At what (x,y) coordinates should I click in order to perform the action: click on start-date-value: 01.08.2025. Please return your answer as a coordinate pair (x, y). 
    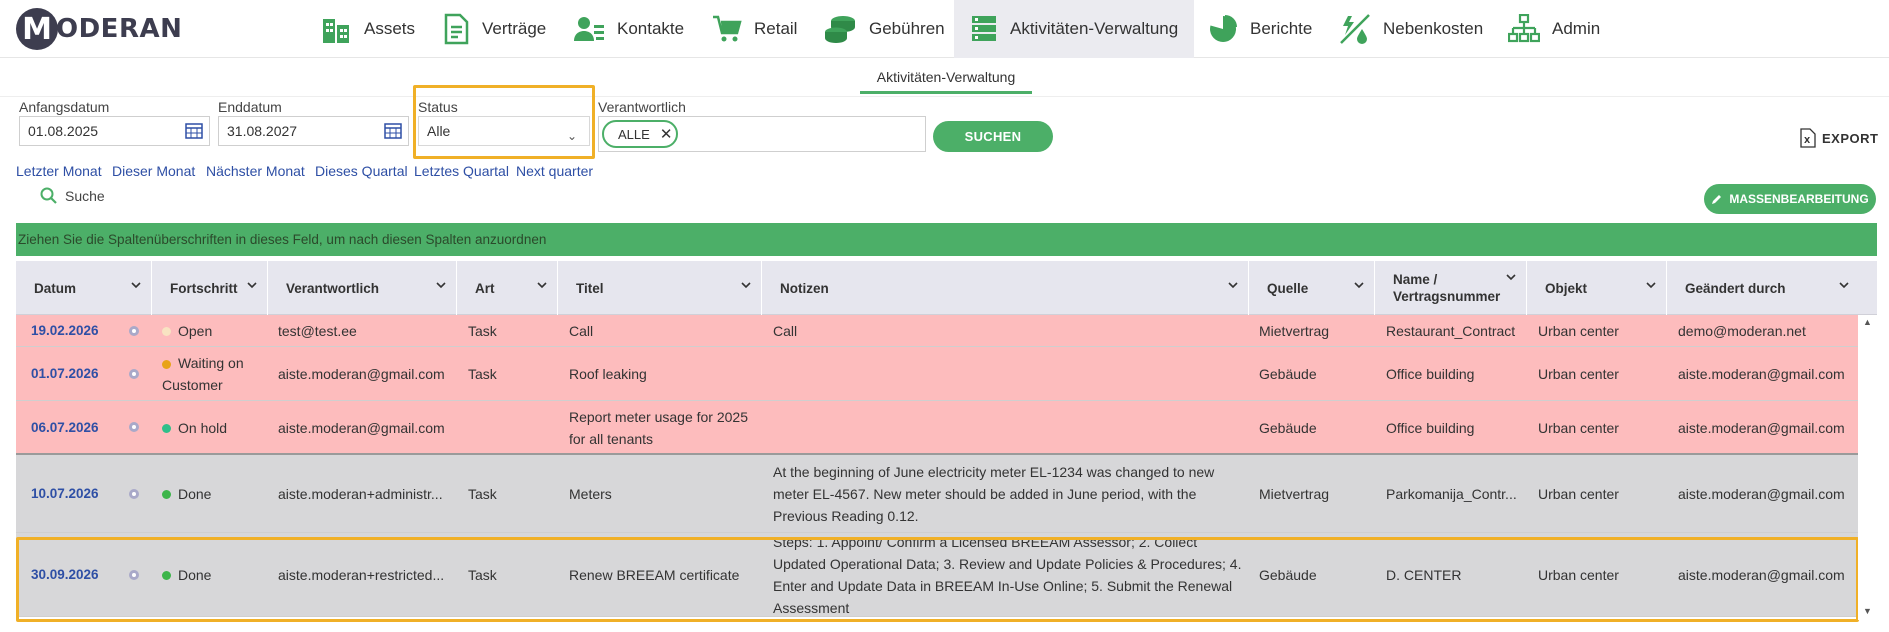
    Looking at the image, I should click on (63, 131).